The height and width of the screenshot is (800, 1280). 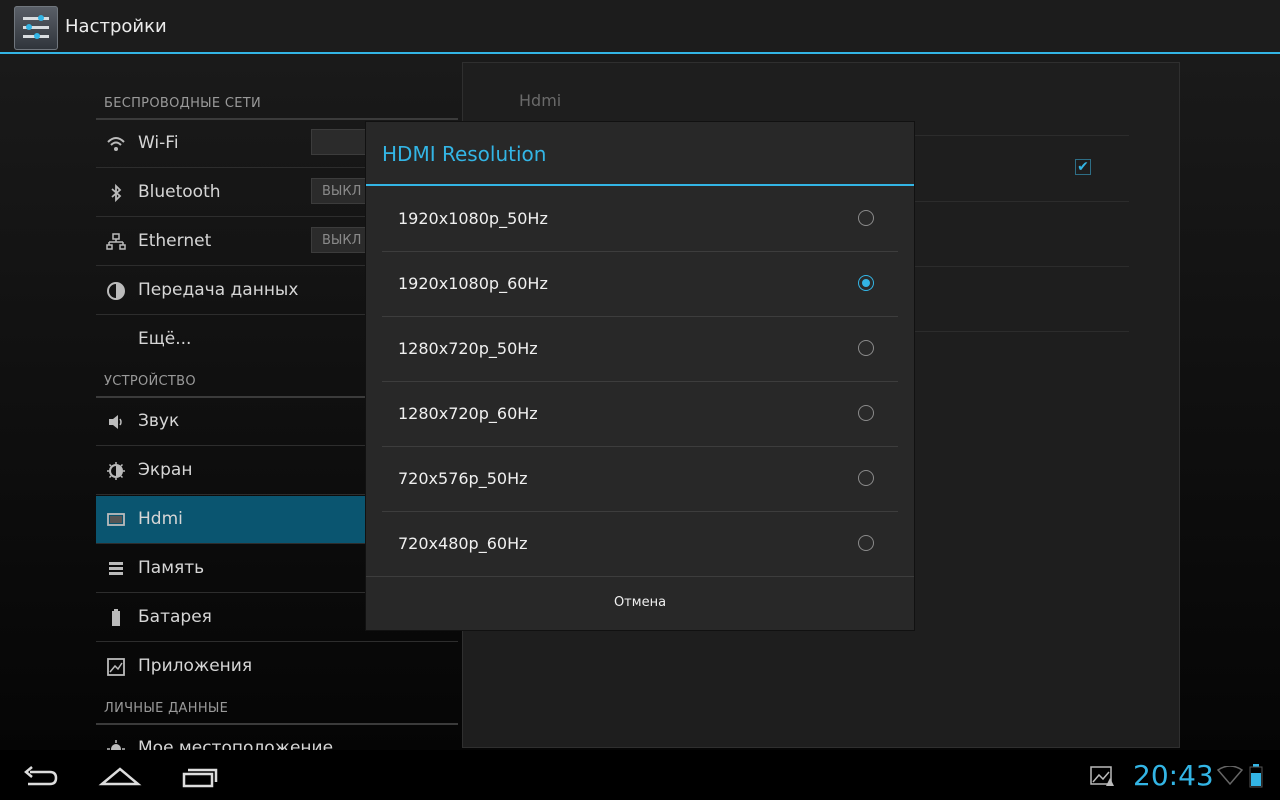 What do you see at coordinates (158, 143) in the screenshot?
I see `sidebar-item-label: Wi-Fi` at bounding box center [158, 143].